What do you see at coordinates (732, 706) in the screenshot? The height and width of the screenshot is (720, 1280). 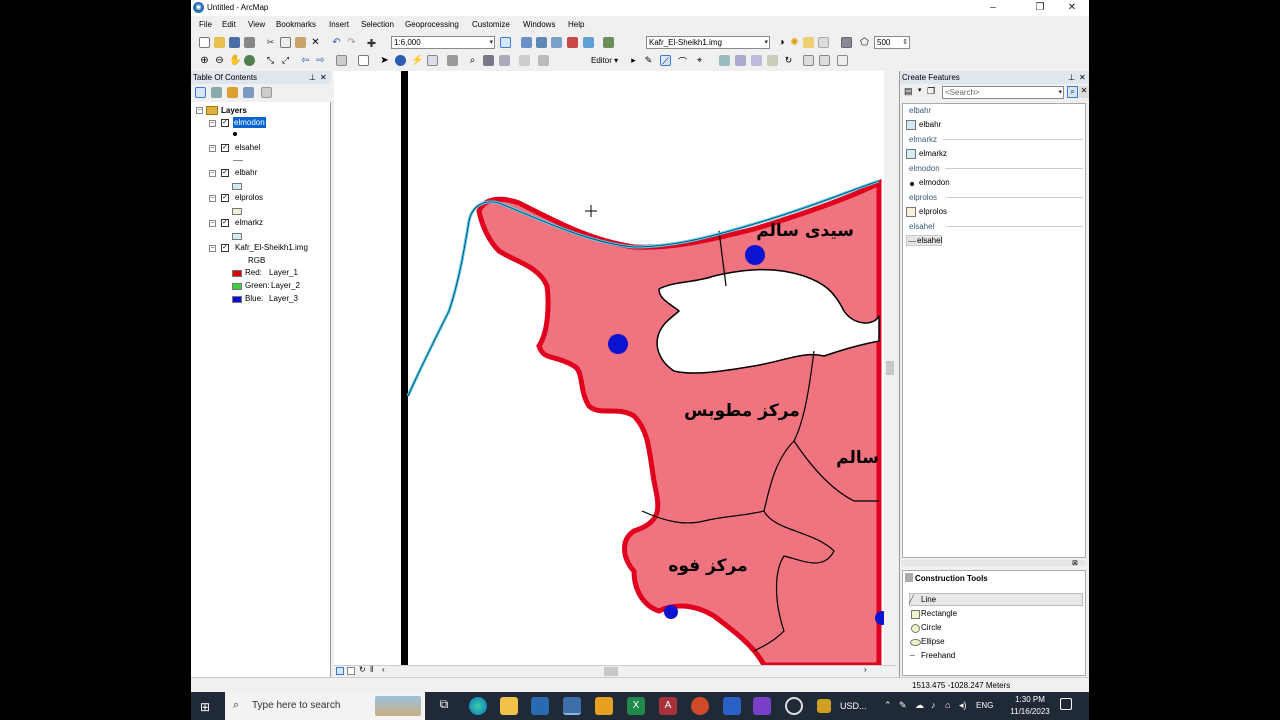 I see `word-icon` at bounding box center [732, 706].